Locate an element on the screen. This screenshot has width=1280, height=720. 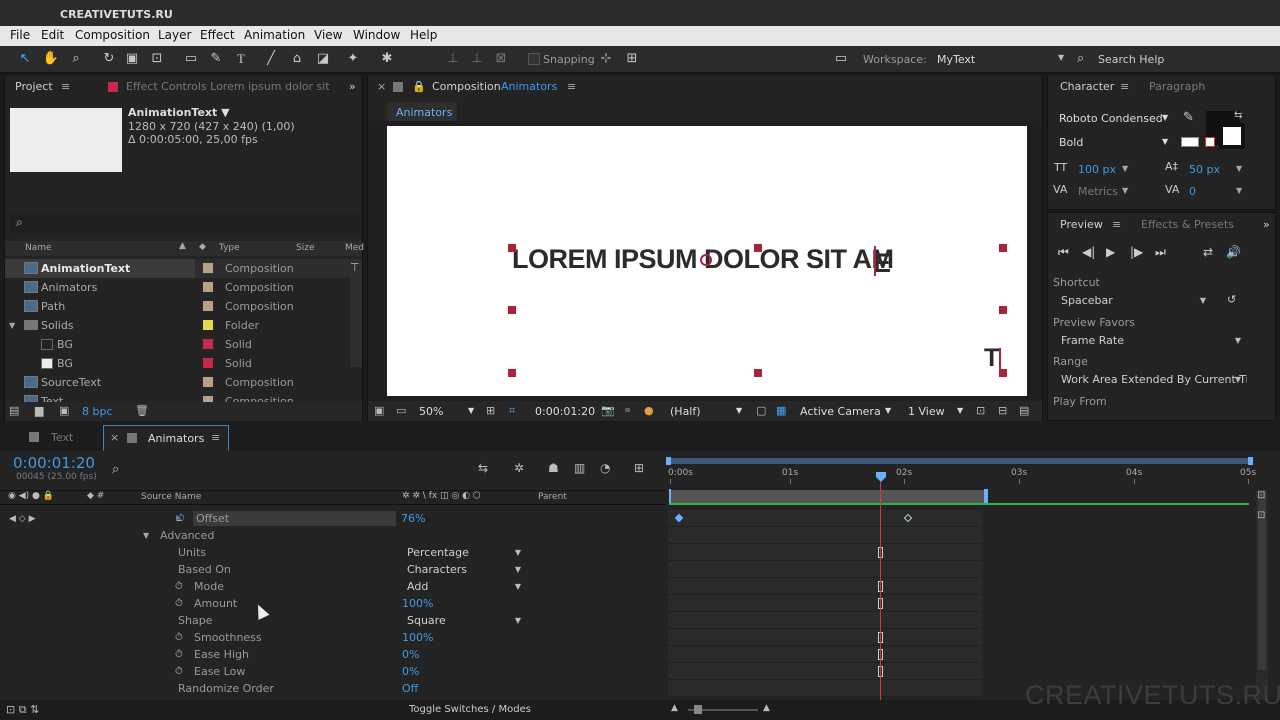
selection-tool-icon: ↖ is located at coordinates (25, 59).